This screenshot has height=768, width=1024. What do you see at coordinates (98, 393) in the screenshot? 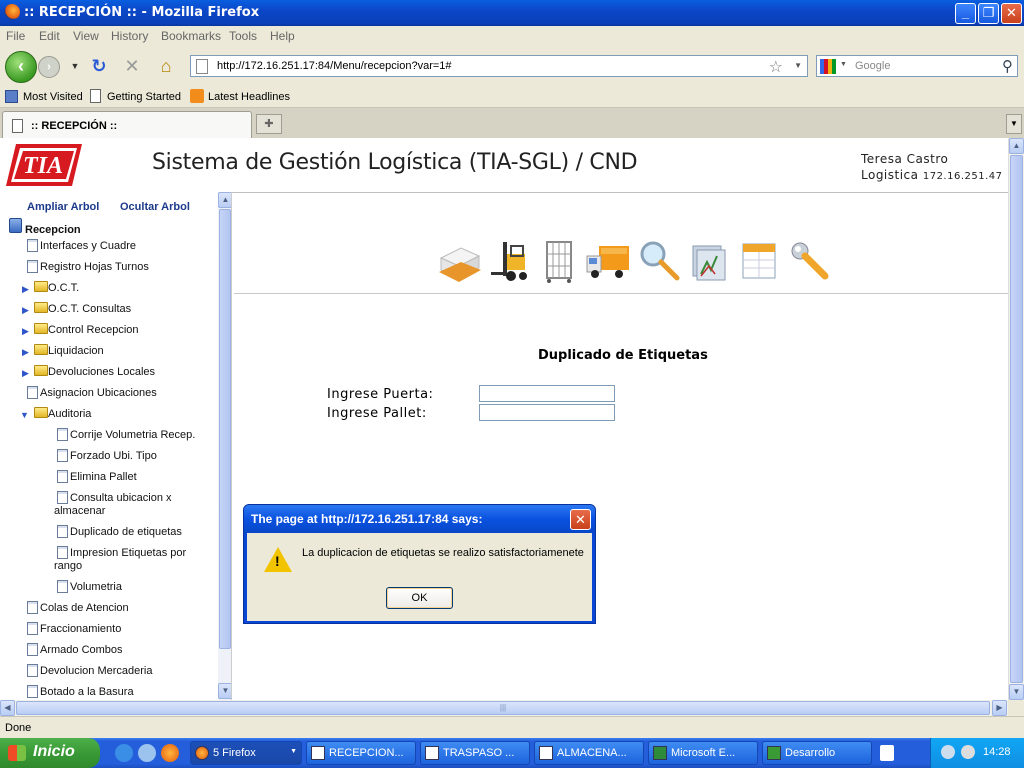
I see `tree-item: Asignacion Ubicaciones` at bounding box center [98, 393].